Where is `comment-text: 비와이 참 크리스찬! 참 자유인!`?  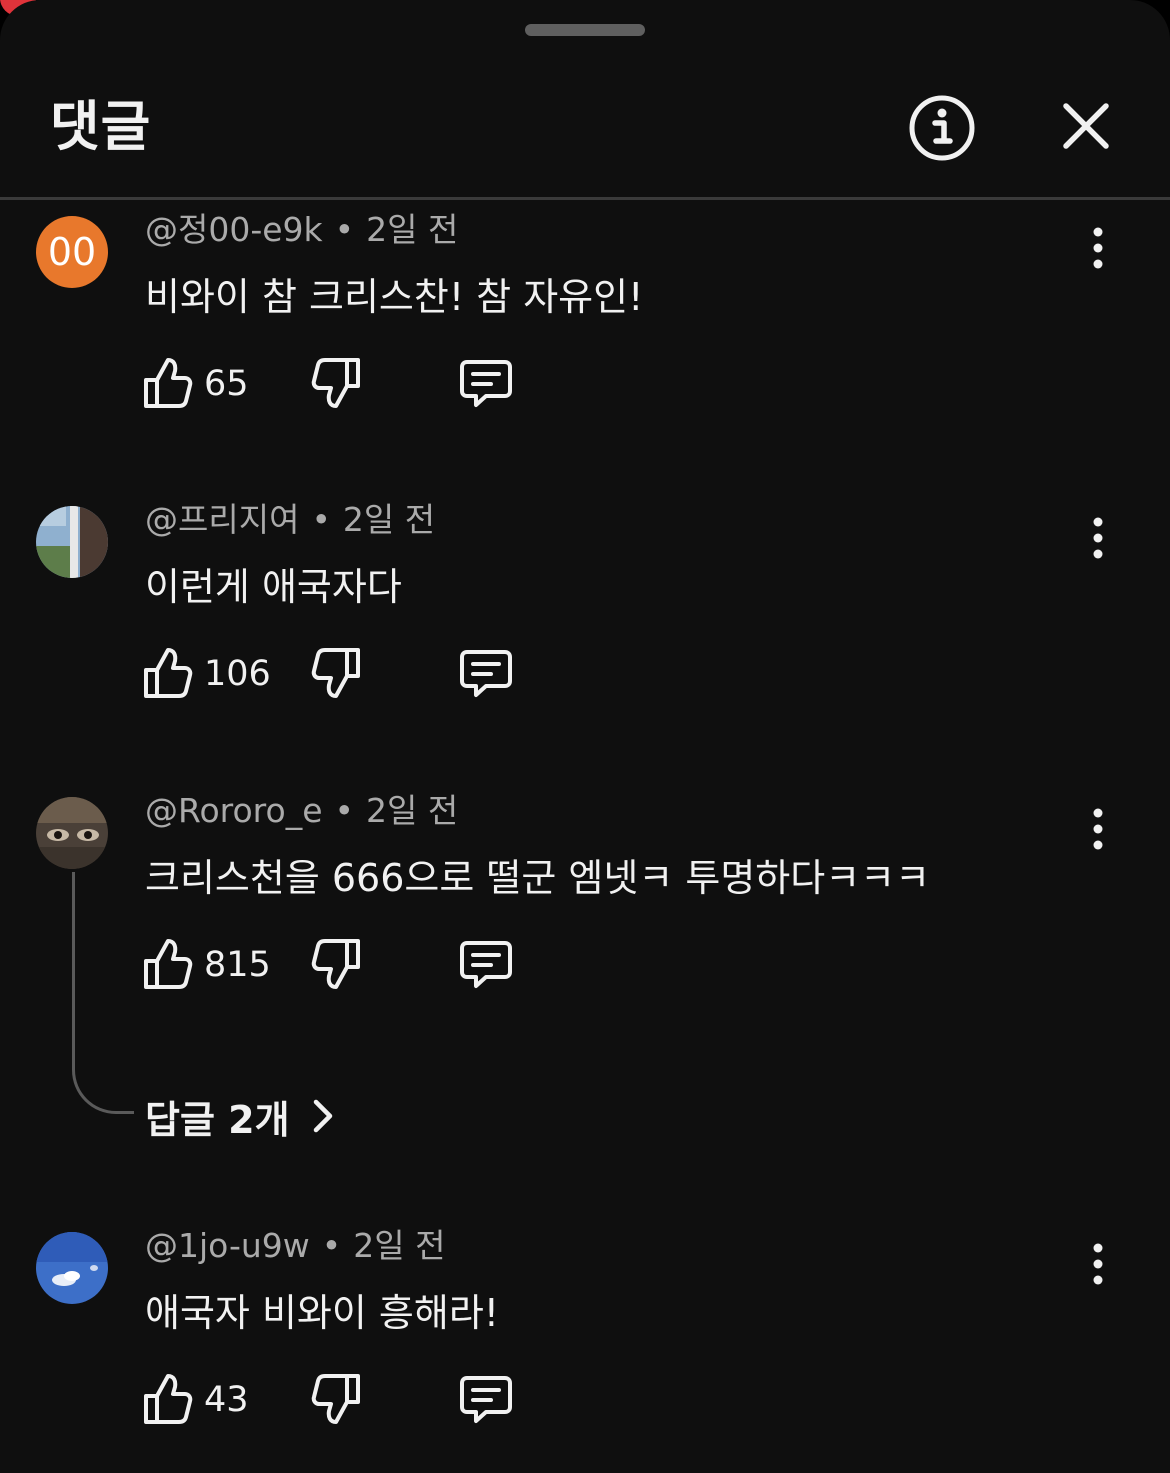 comment-text: 비와이 참 크리스찬! 참 자유인! is located at coordinates (394, 297).